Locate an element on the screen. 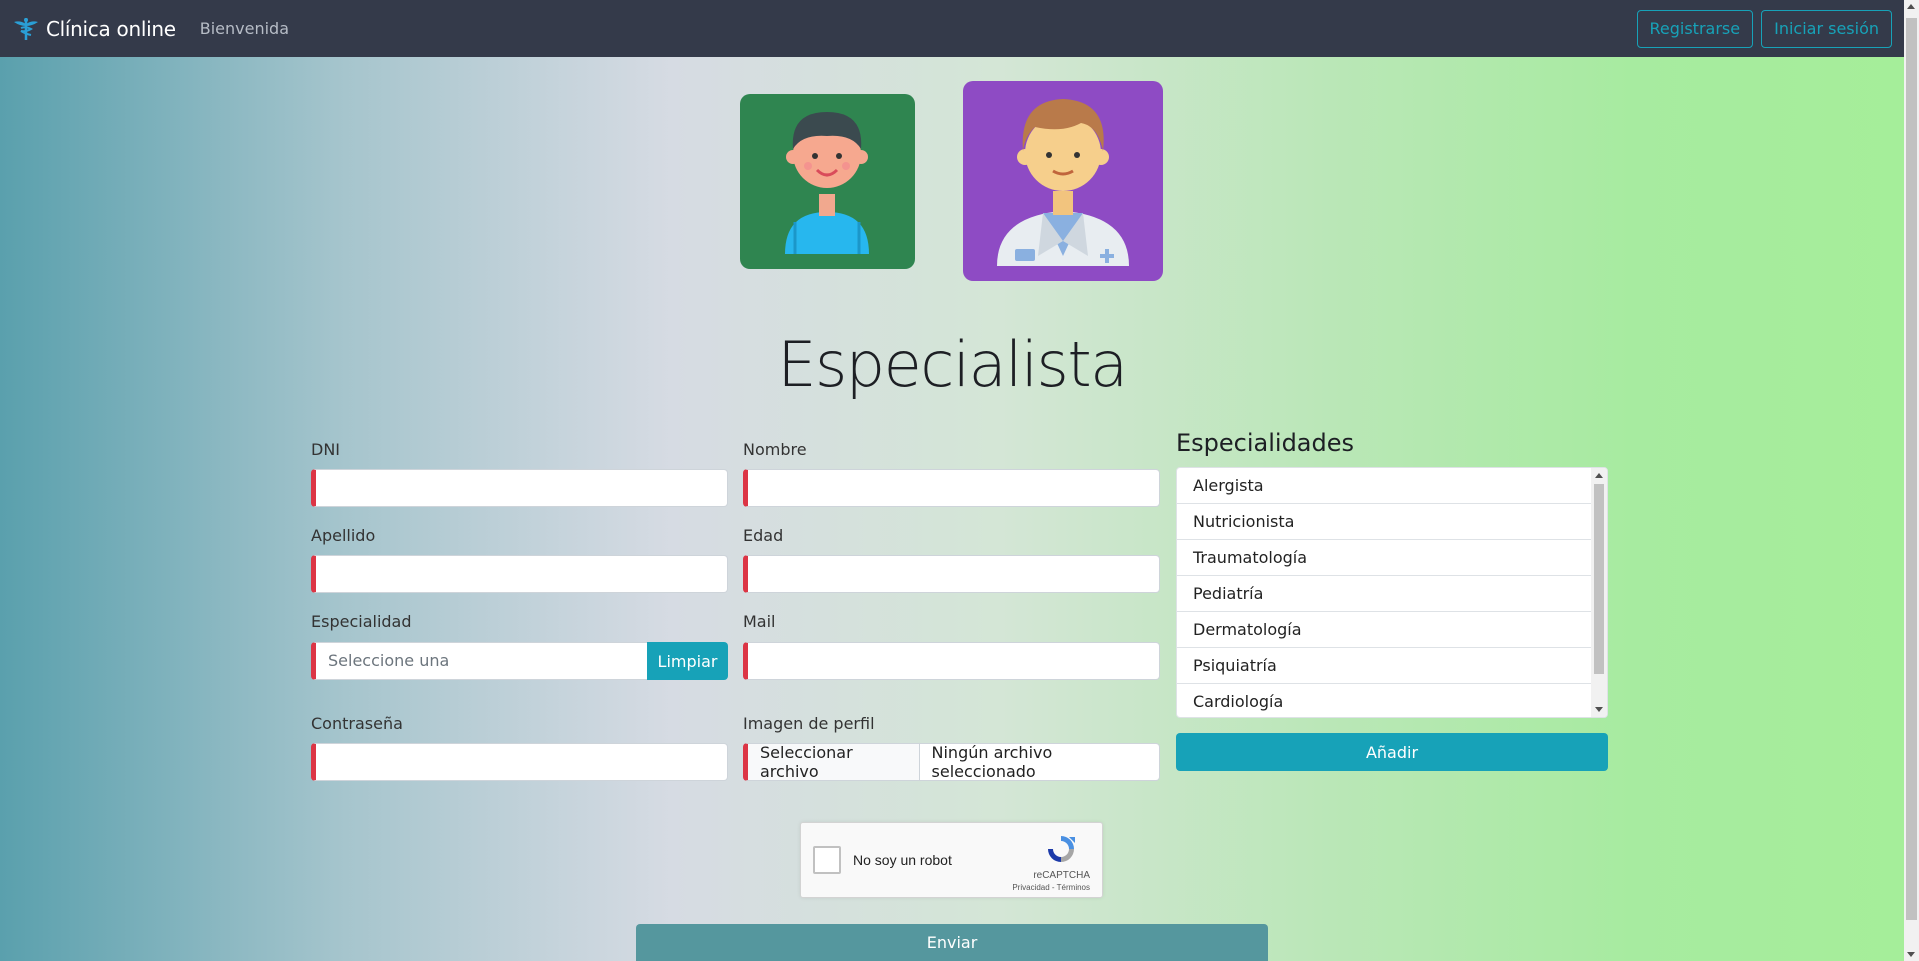  recaptcha-logo-icon is located at coordinates (1061, 849).